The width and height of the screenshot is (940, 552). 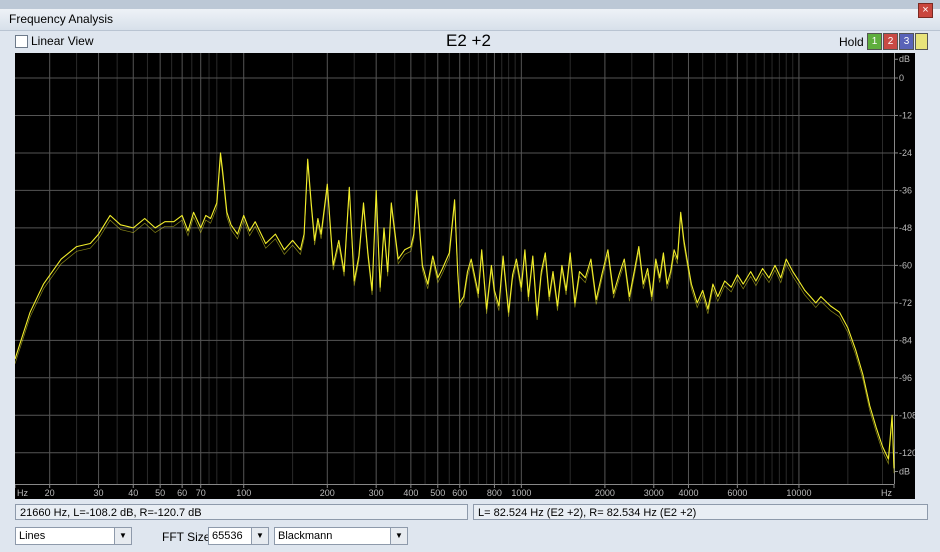 What do you see at coordinates (737, 493) in the screenshot?
I see `x-tick-label: 6000` at bounding box center [737, 493].